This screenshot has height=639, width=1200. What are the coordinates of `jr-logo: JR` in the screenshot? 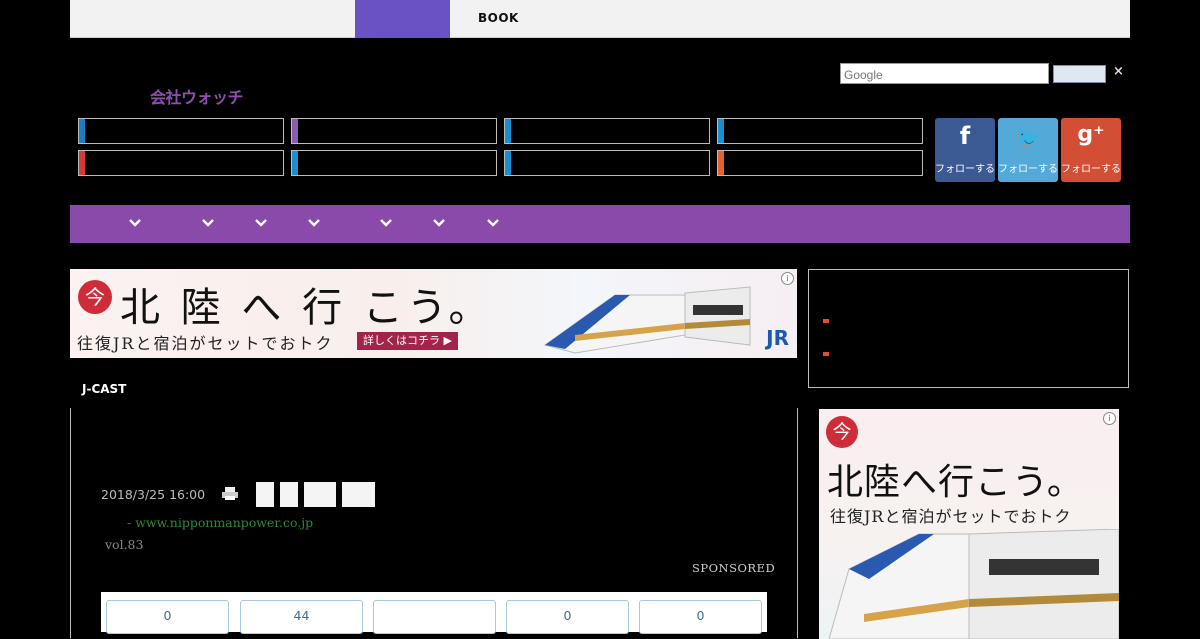 It's located at (777, 338).